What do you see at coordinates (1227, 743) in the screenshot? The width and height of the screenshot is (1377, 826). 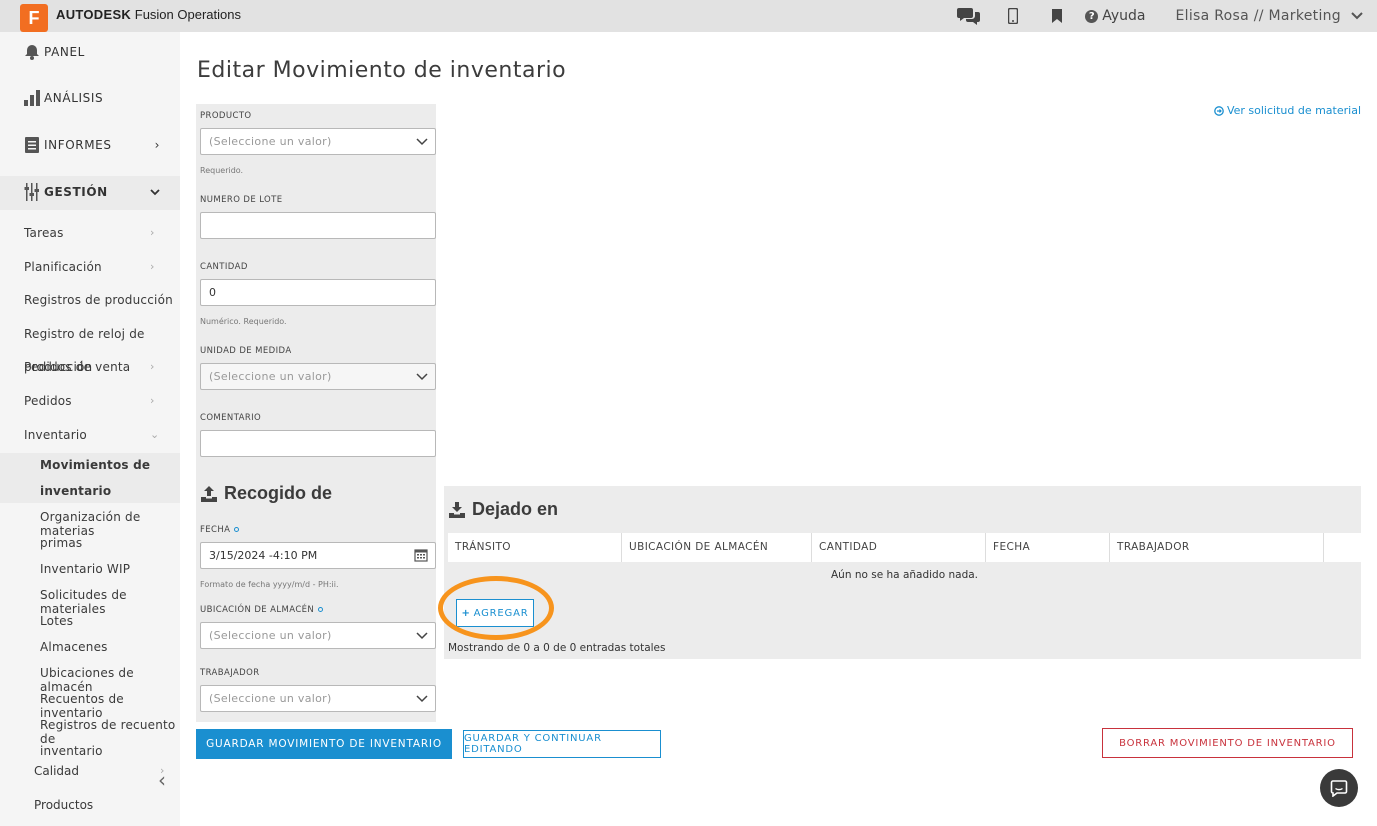 I see `delete-button: BORRAR MOVIMIENTO DE INVENTARIO` at bounding box center [1227, 743].